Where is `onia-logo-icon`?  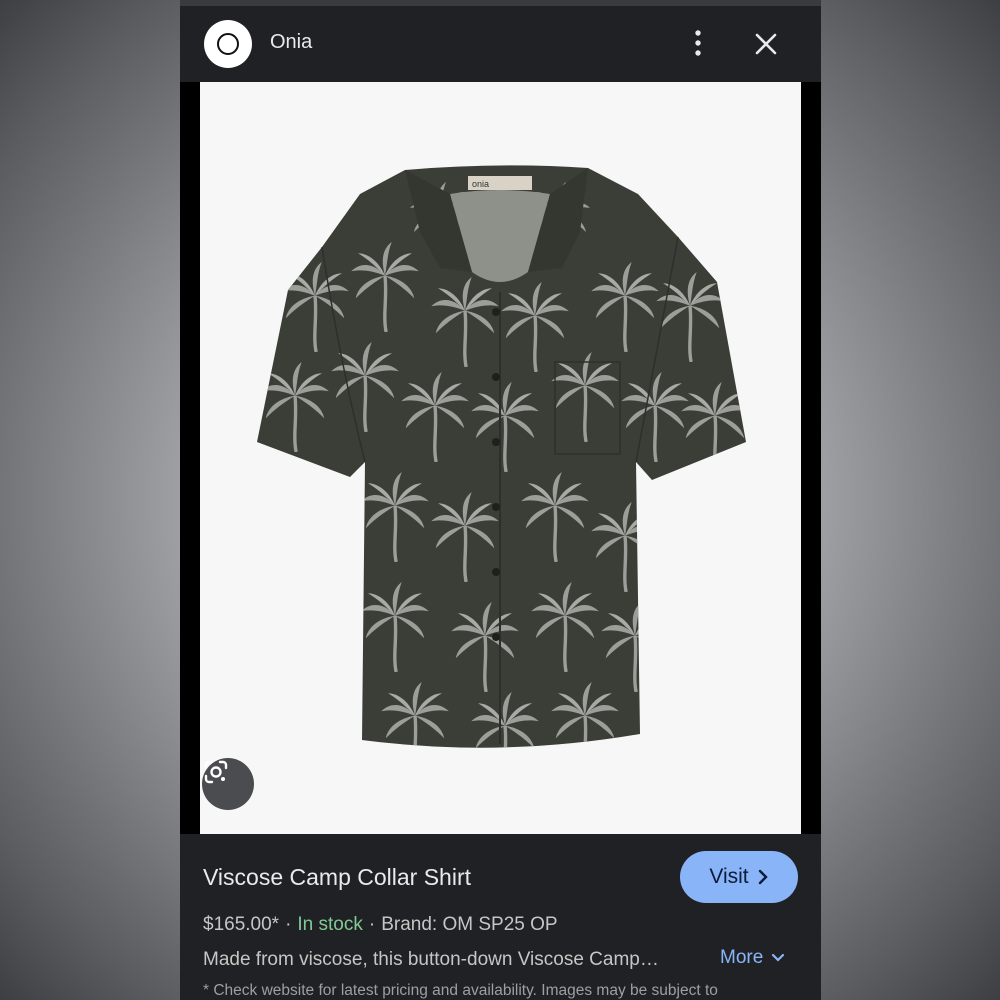 onia-logo-icon is located at coordinates (228, 44).